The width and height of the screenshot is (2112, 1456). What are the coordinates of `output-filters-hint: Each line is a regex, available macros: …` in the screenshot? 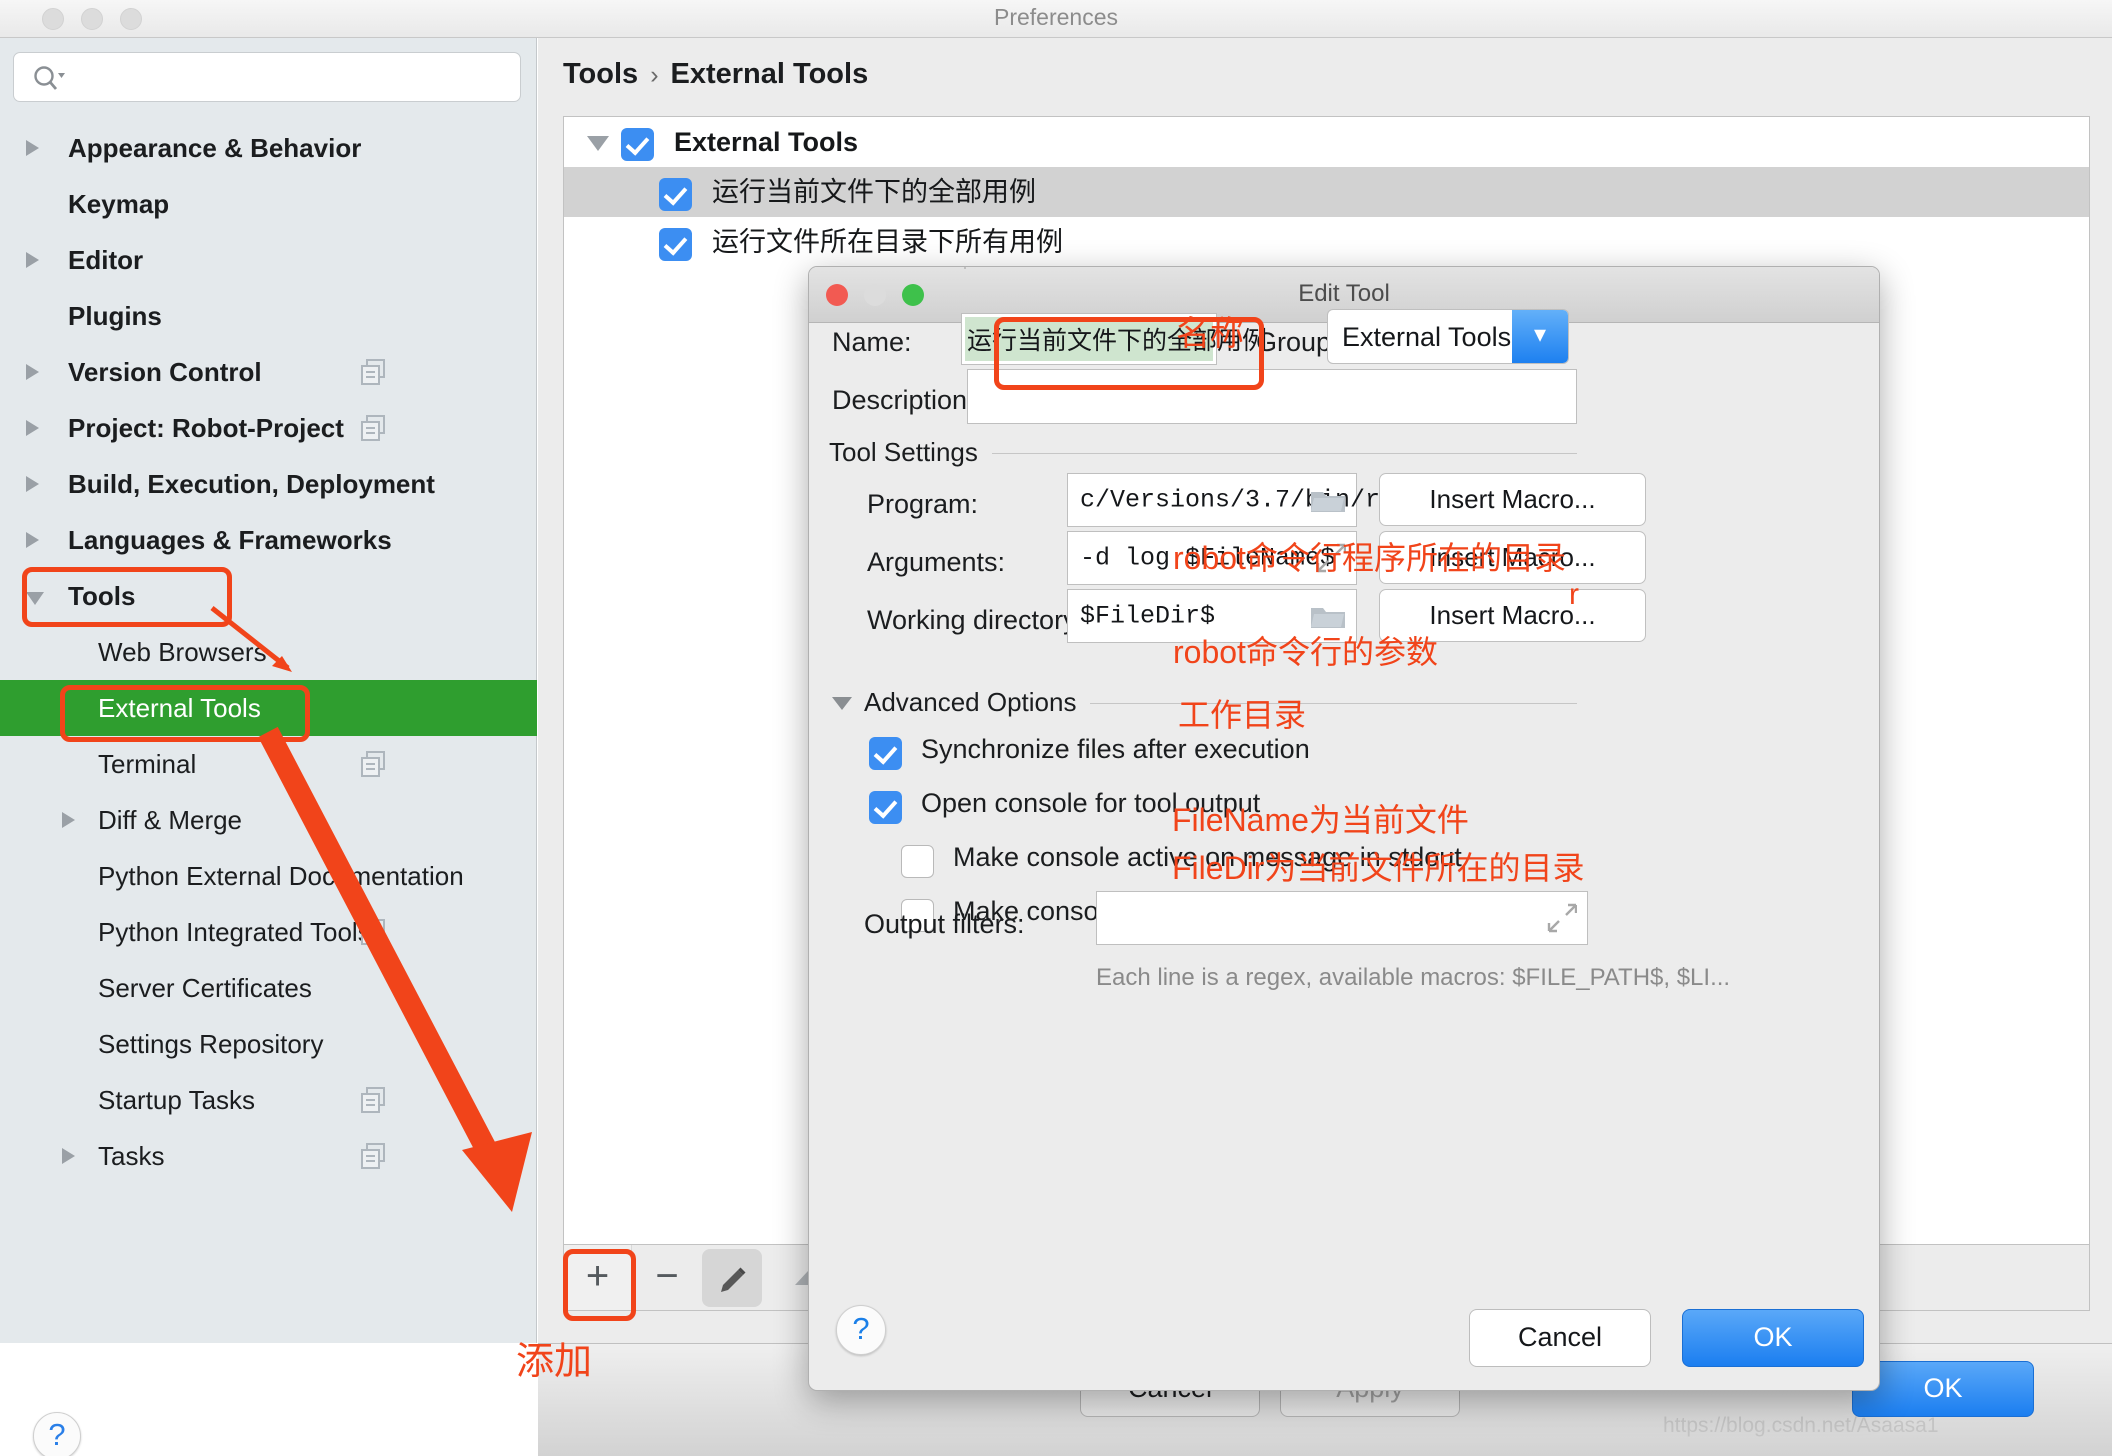 It's located at (1413, 977).